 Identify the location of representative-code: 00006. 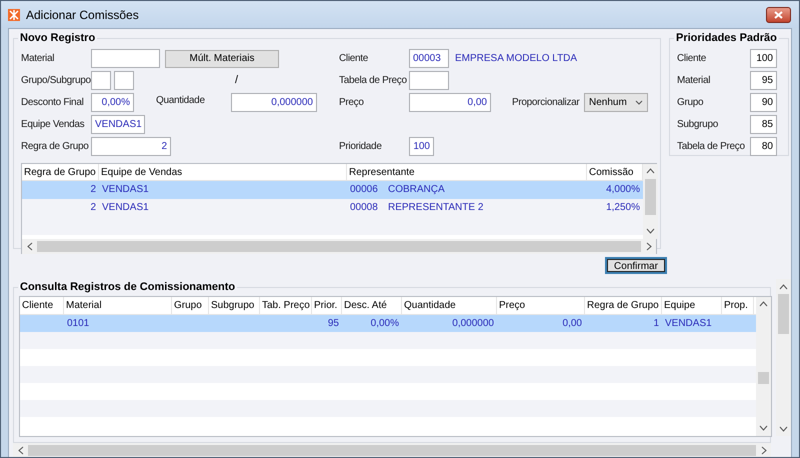
(364, 190).